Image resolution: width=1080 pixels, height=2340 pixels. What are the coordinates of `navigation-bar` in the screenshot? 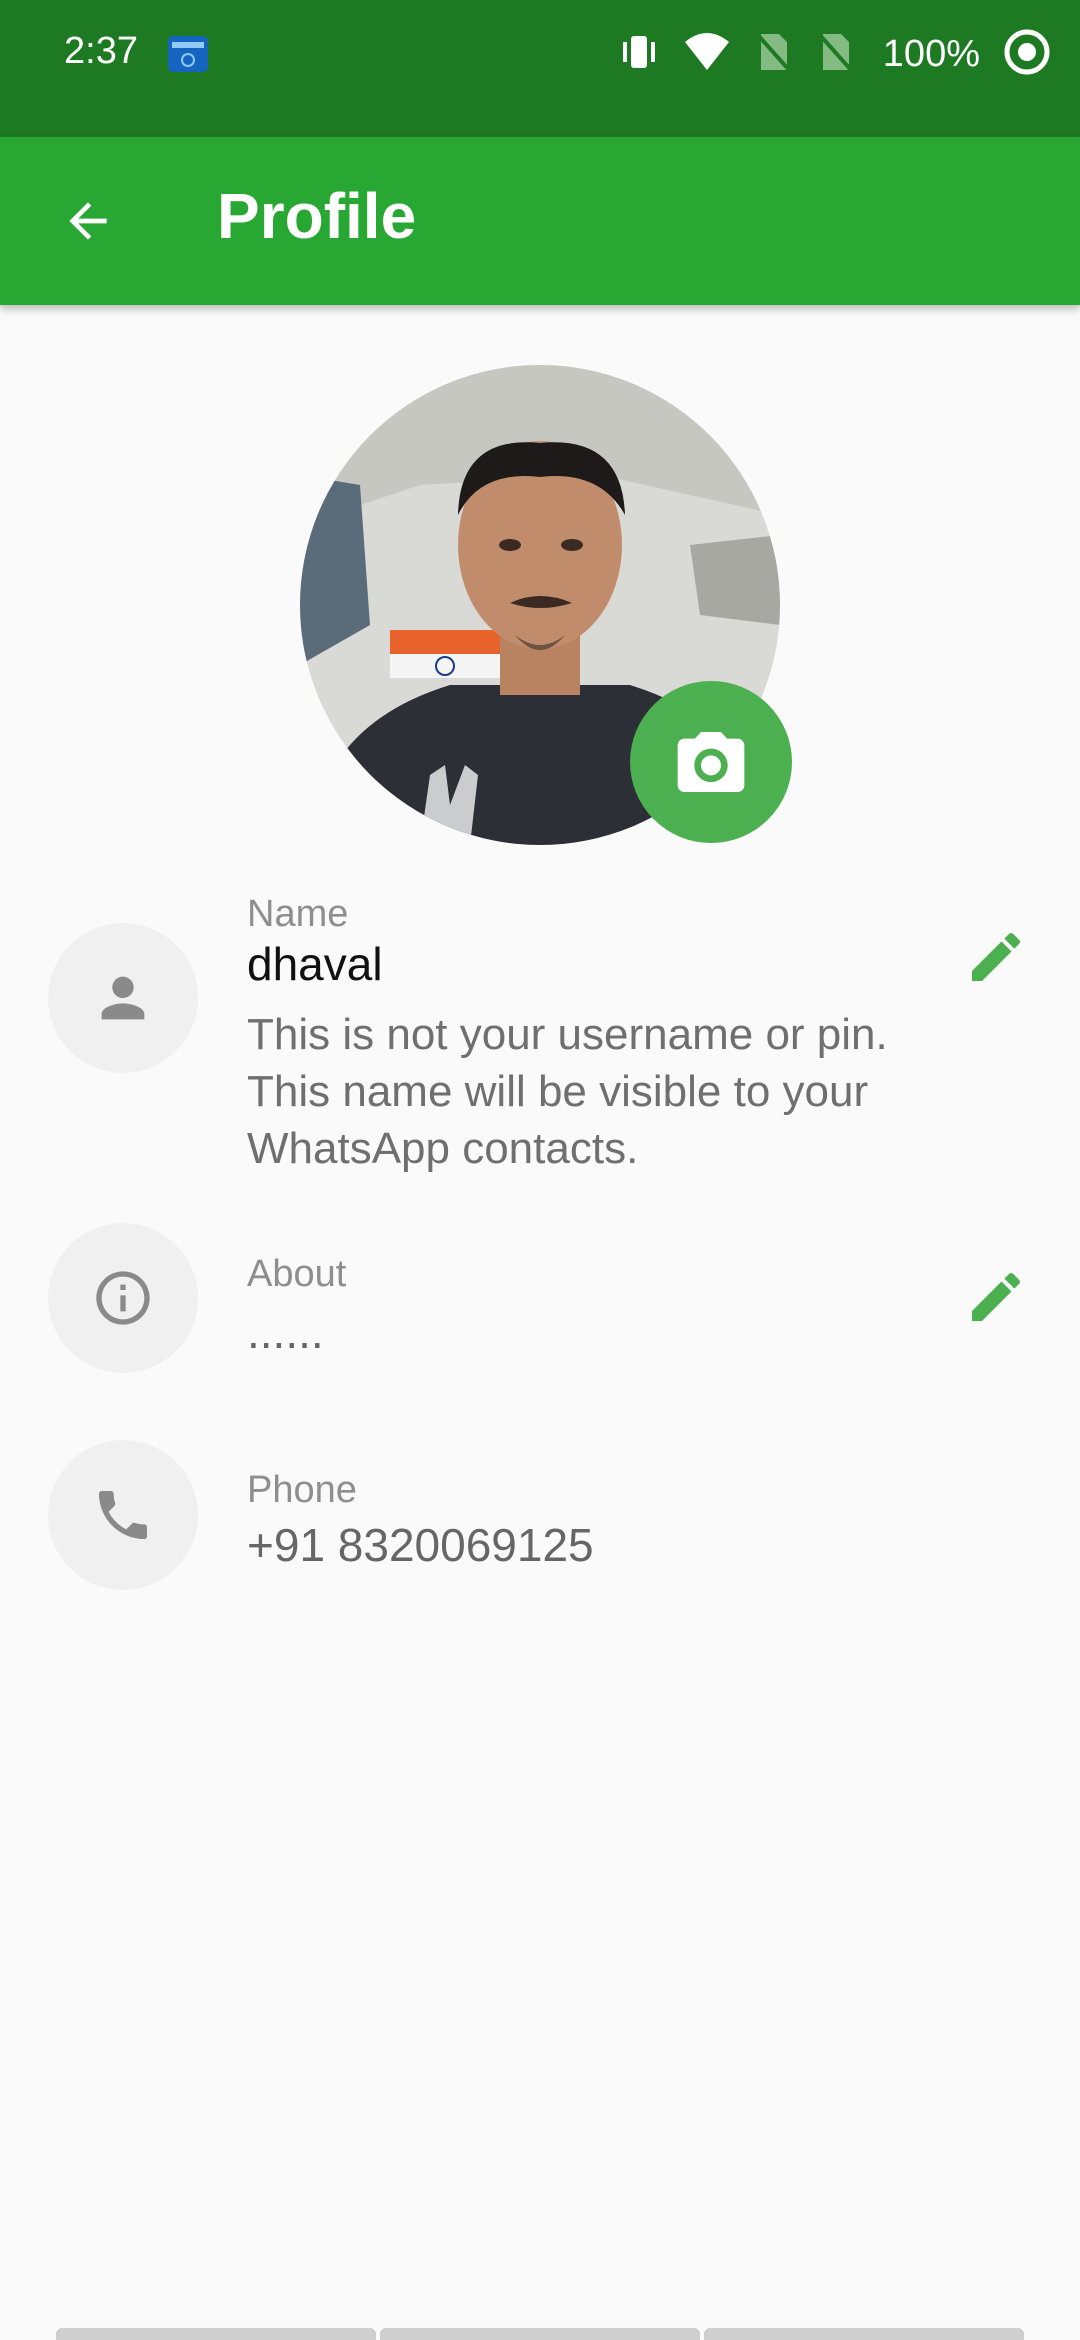 It's located at (540, 2334).